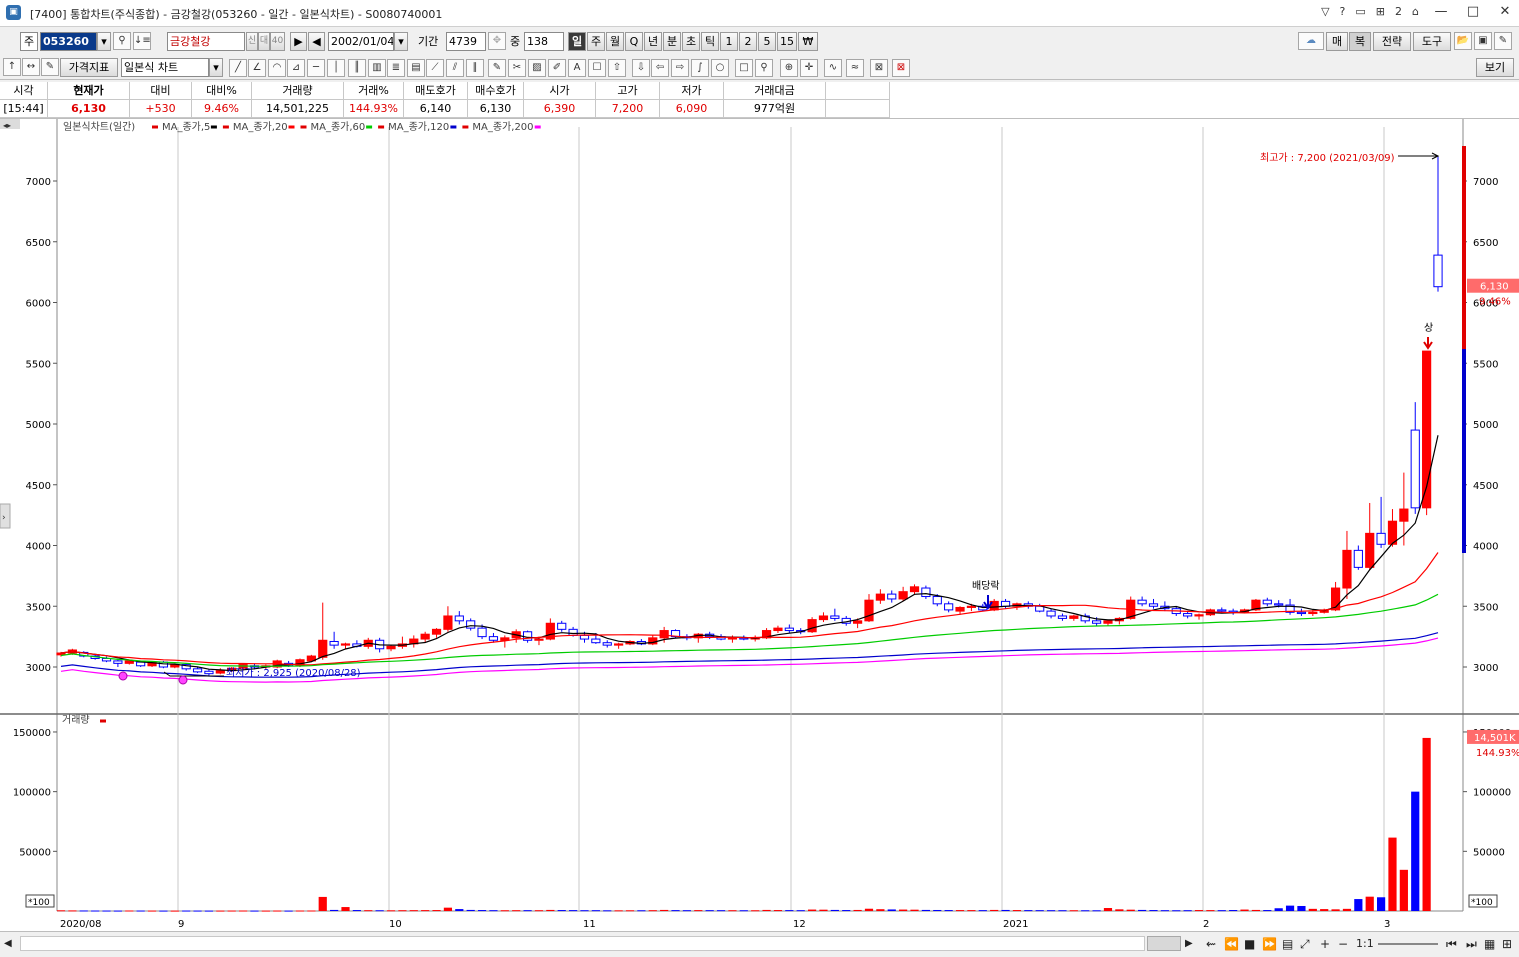  Describe the element at coordinates (1504, 13) in the screenshot. I see `close-button: ✕` at that location.